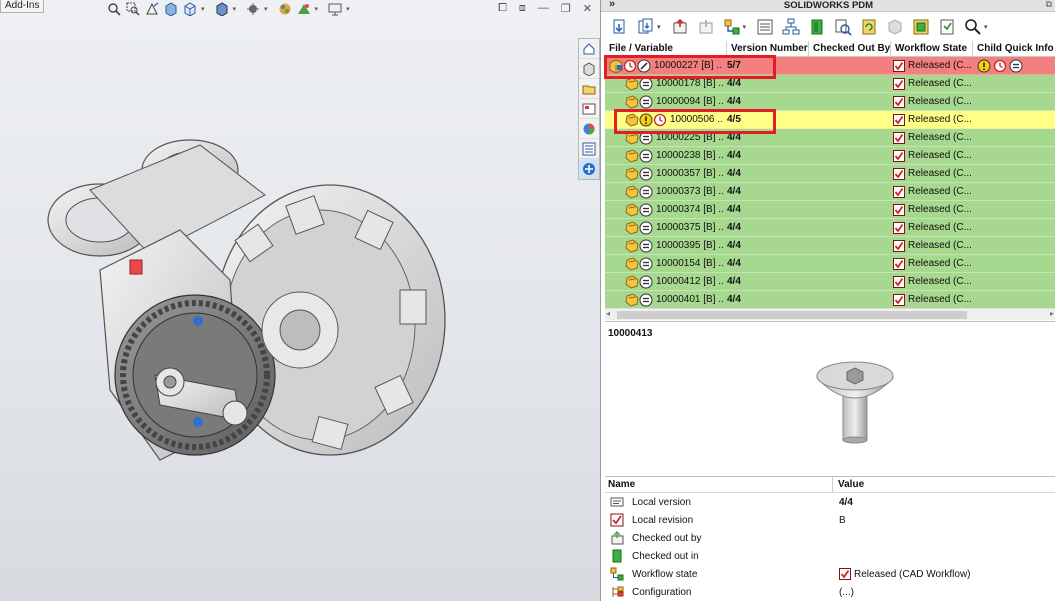  Describe the element at coordinates (932, 48) in the screenshot. I see `column-header-workflow-state: Workflow State` at that location.